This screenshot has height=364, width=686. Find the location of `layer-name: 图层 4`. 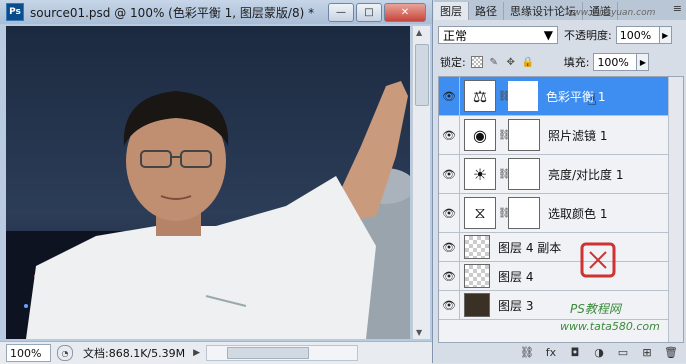

layer-name: 图层 4 is located at coordinates (516, 276).